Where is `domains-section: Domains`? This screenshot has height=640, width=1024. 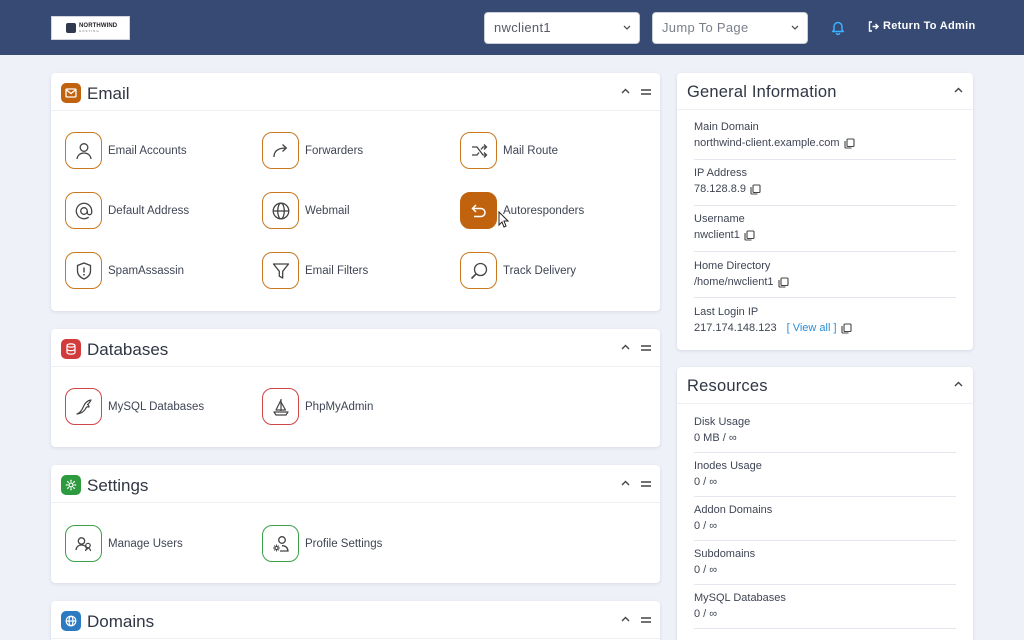
domains-section: Domains is located at coordinates (355, 620).